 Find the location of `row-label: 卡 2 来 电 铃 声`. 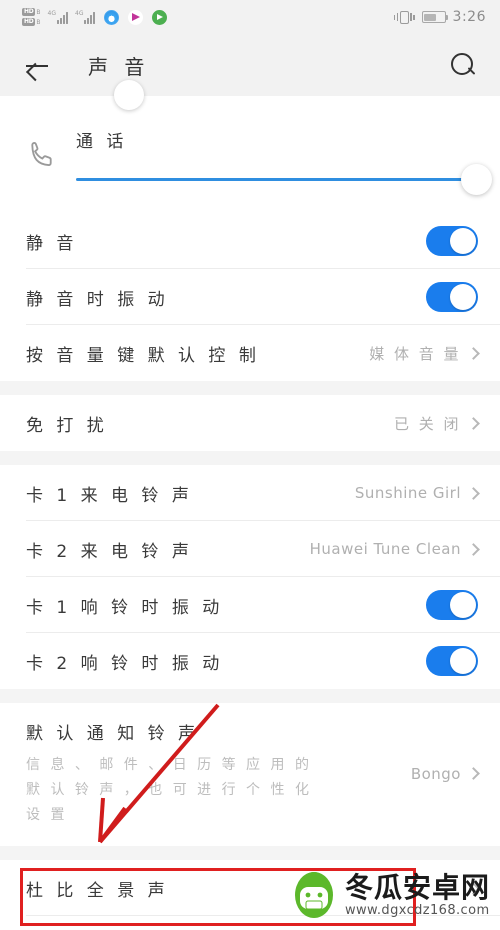

row-label: 卡 2 来 电 铃 声 is located at coordinates (109, 551).